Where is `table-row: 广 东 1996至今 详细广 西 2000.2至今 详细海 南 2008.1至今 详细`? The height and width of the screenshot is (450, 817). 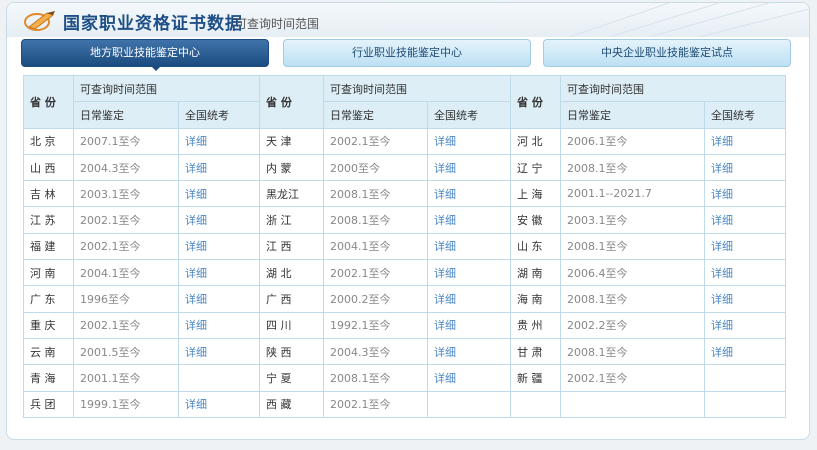
table-row: 广 东 1996至今 详细广 西 2000.2至今 详细海 南 2008.1至今 详细 is located at coordinates (404, 299).